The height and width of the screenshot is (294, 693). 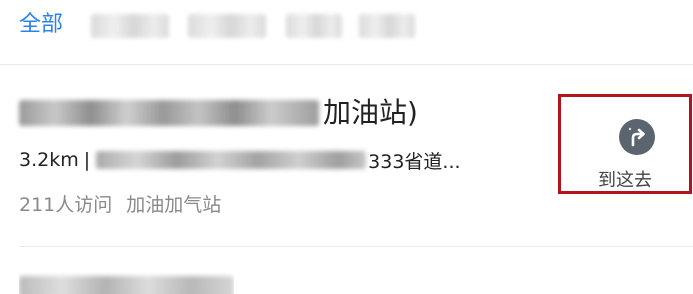 What do you see at coordinates (637, 137) in the screenshot?
I see `turn-right-arrow-icon` at bounding box center [637, 137].